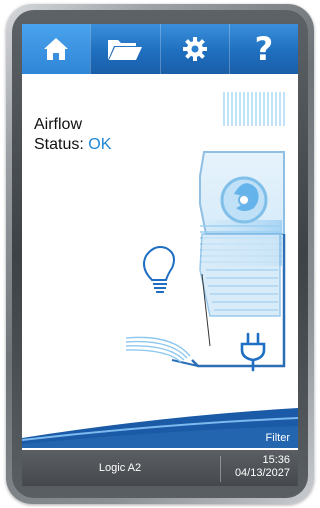 The height and width of the screenshot is (508, 320). I want to click on home-button, so click(56, 49).